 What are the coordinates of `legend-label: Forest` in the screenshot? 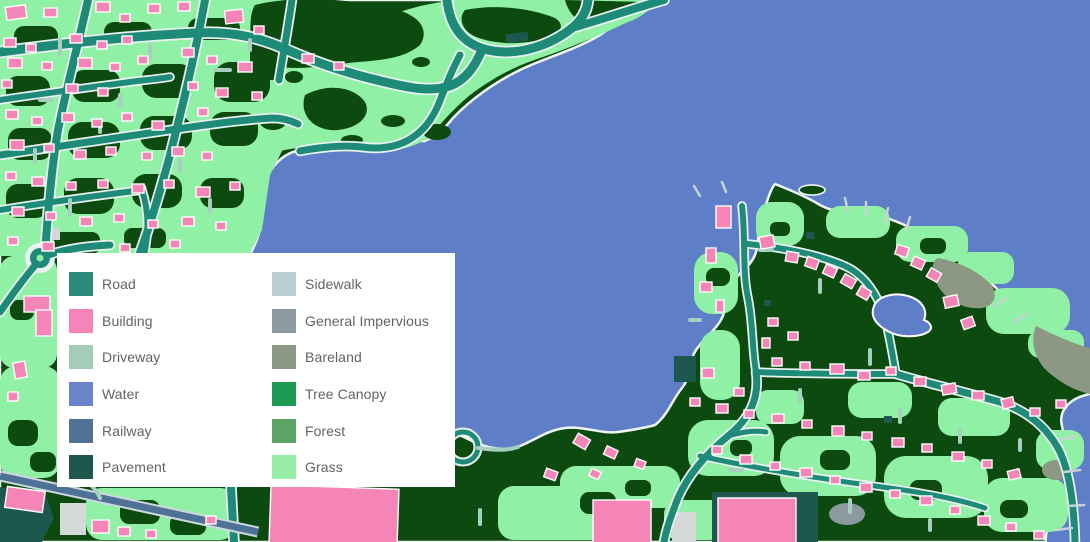 It's located at (325, 430).